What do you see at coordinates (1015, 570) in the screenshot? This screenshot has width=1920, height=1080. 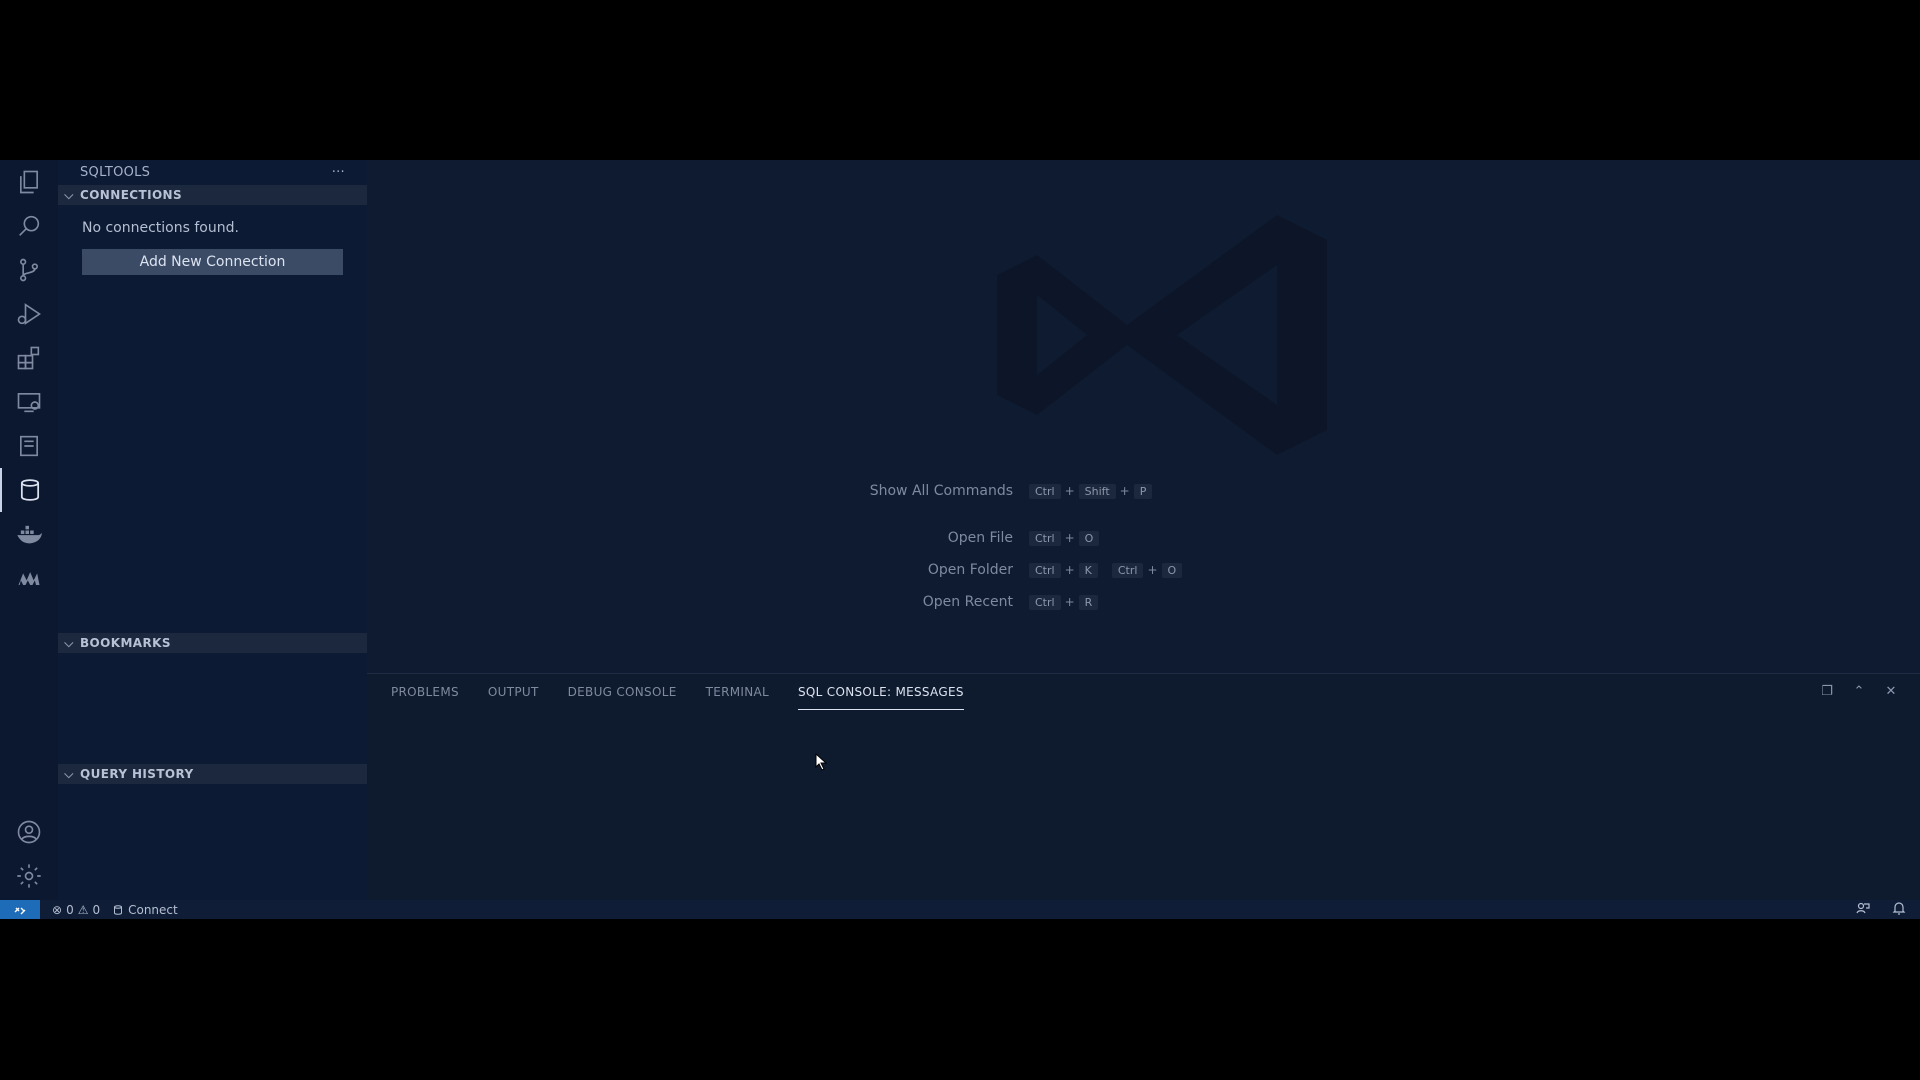 I see `shortcut-open-folder: Open Folder Ctrl + K Ctrl + O` at bounding box center [1015, 570].